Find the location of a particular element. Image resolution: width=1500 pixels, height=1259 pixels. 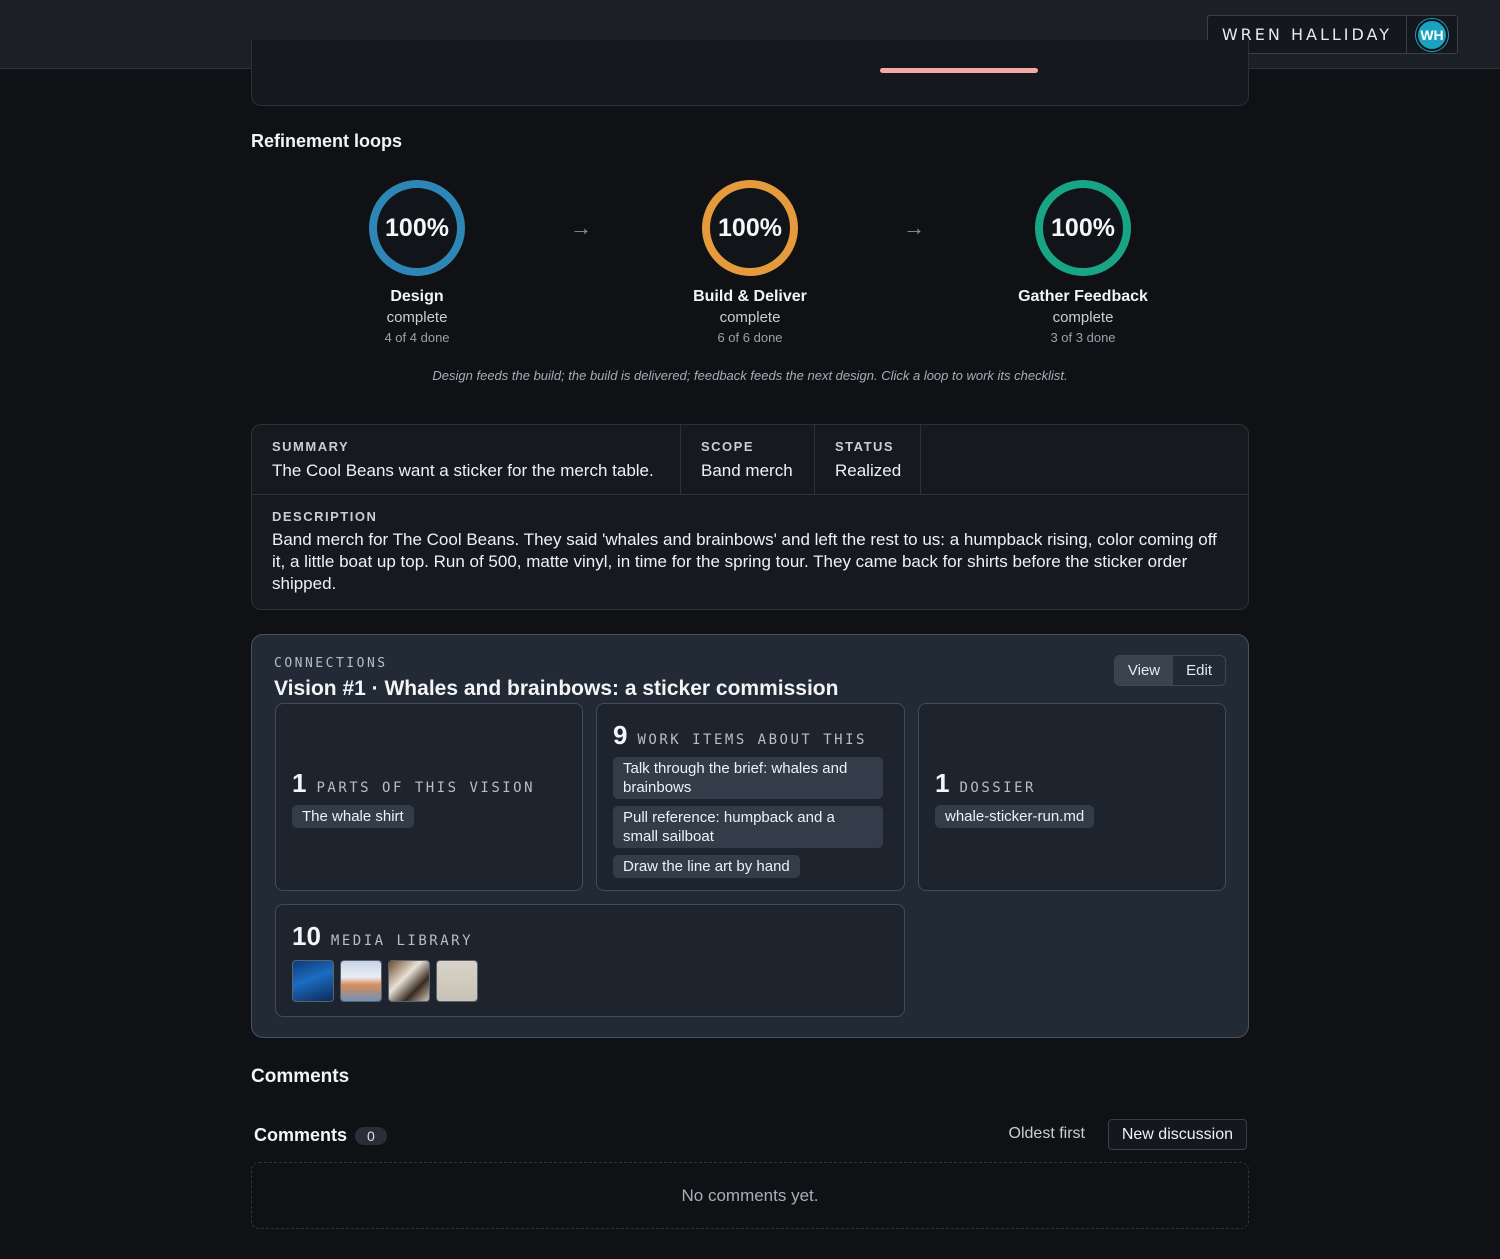

parts-tile: 1 PARTS OF THIS VISION The whale shirt is located at coordinates (429, 797).